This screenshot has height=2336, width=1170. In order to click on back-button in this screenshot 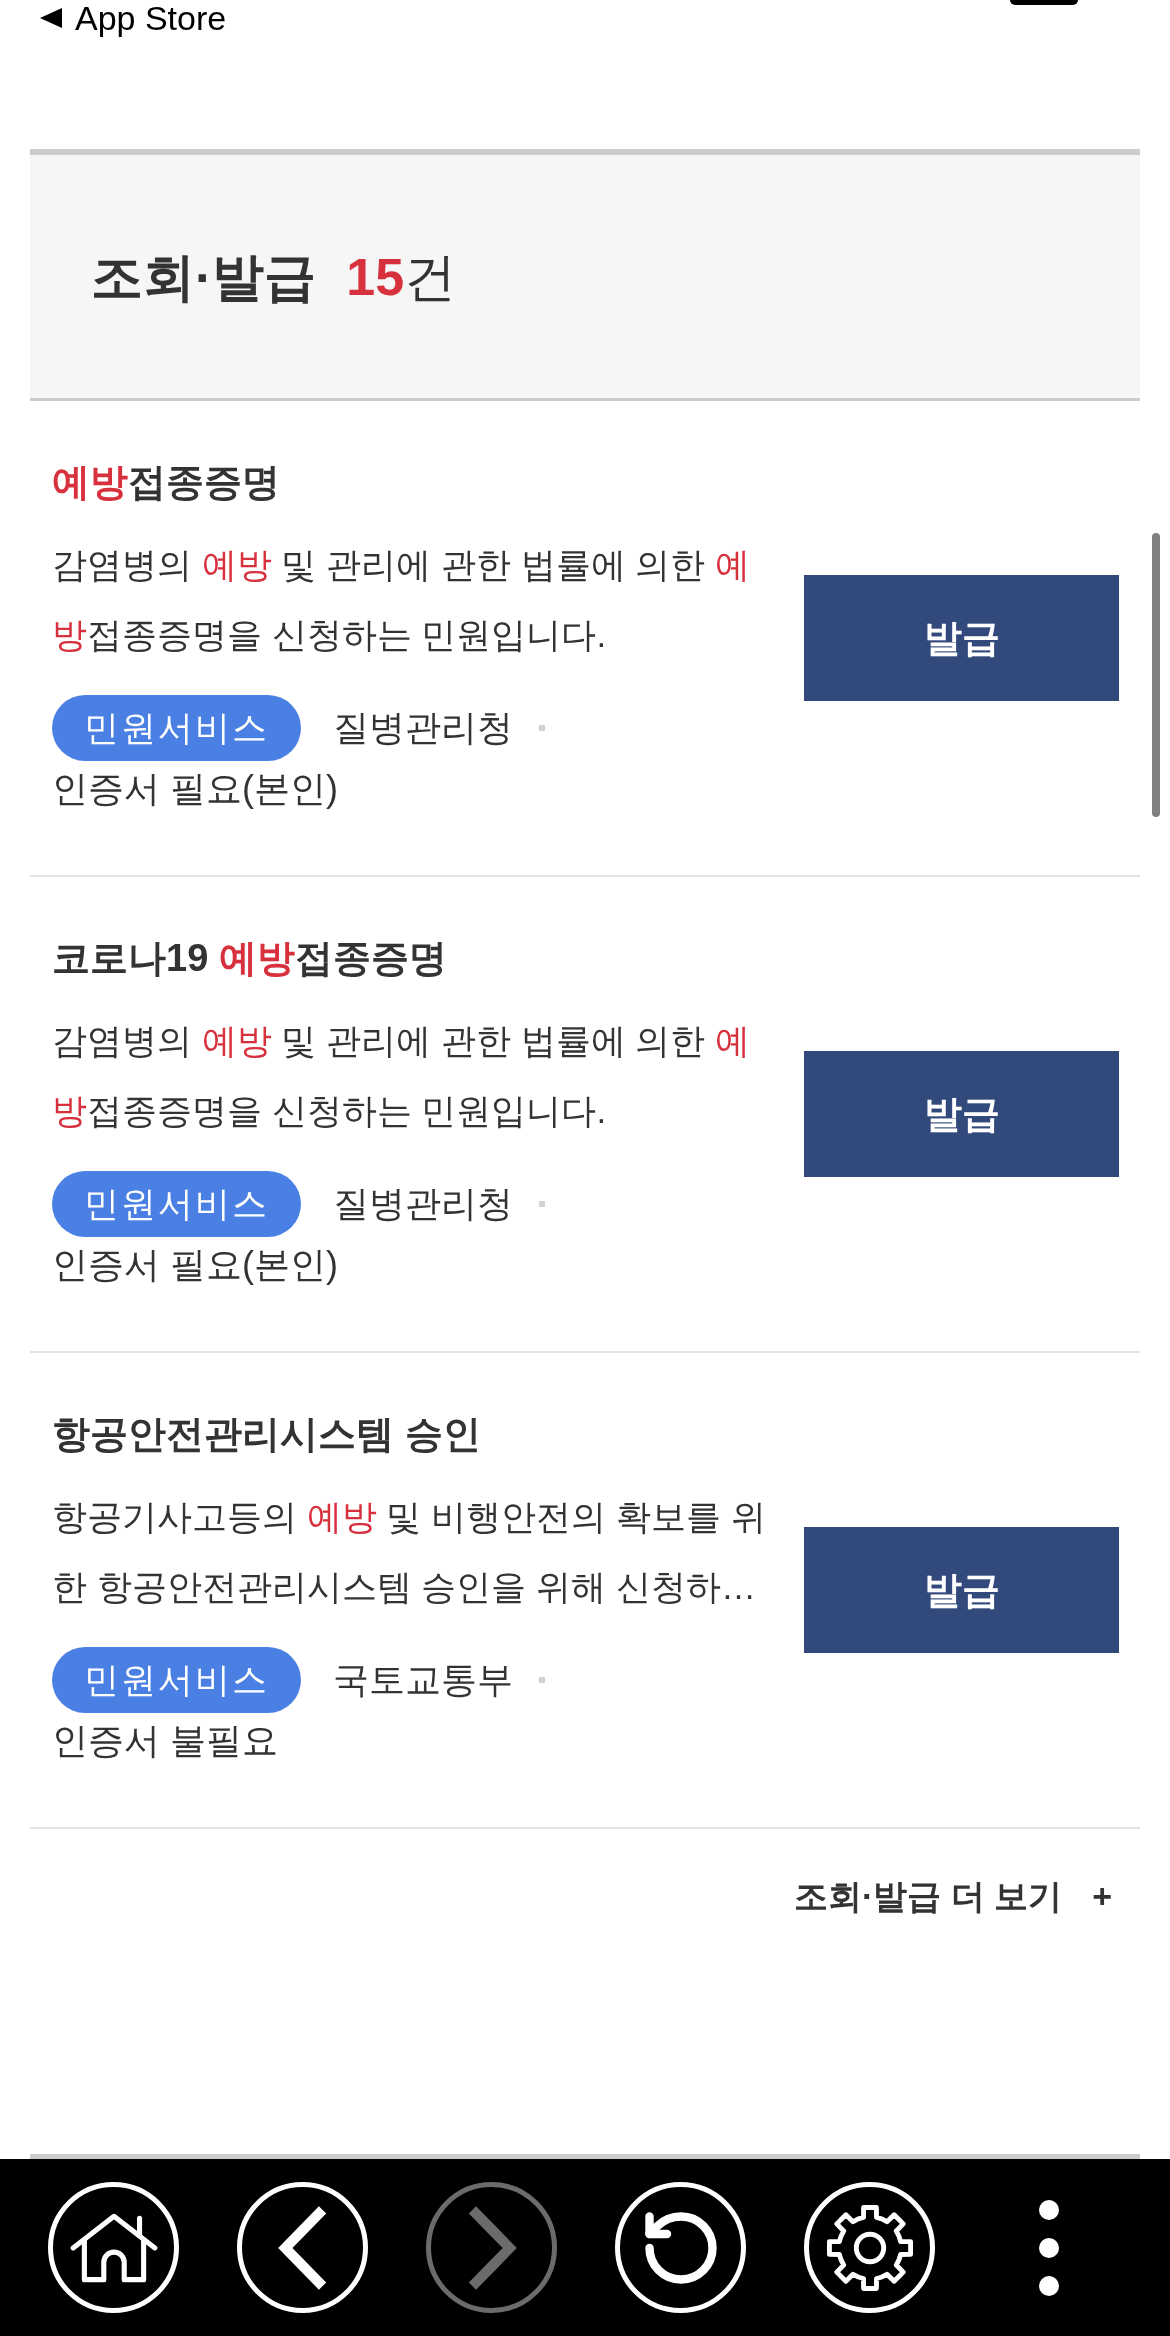, I will do `click(302, 2247)`.